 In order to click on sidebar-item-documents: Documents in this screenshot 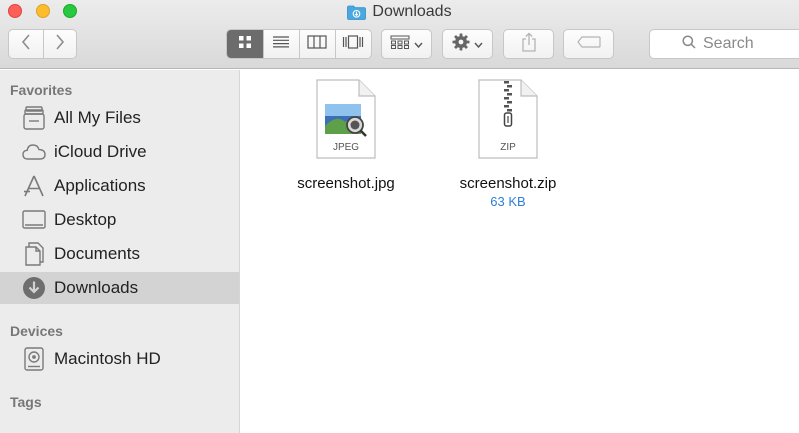, I will do `click(119, 254)`.